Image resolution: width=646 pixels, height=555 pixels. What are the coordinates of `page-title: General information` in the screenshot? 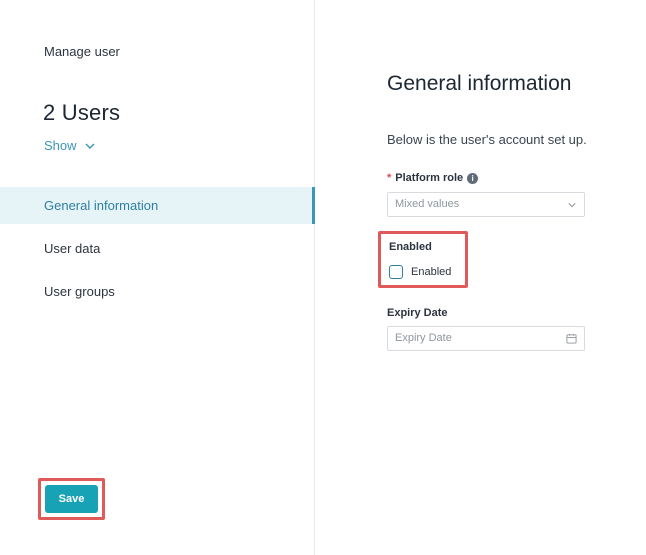 It's located at (479, 83).